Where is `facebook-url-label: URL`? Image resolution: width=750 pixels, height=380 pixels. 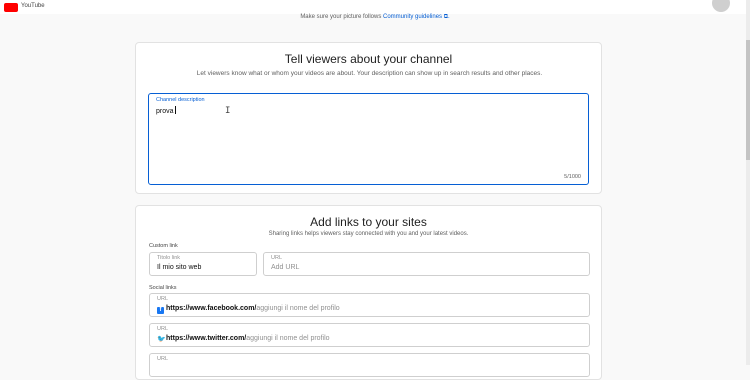 facebook-url-label: URL is located at coordinates (163, 299).